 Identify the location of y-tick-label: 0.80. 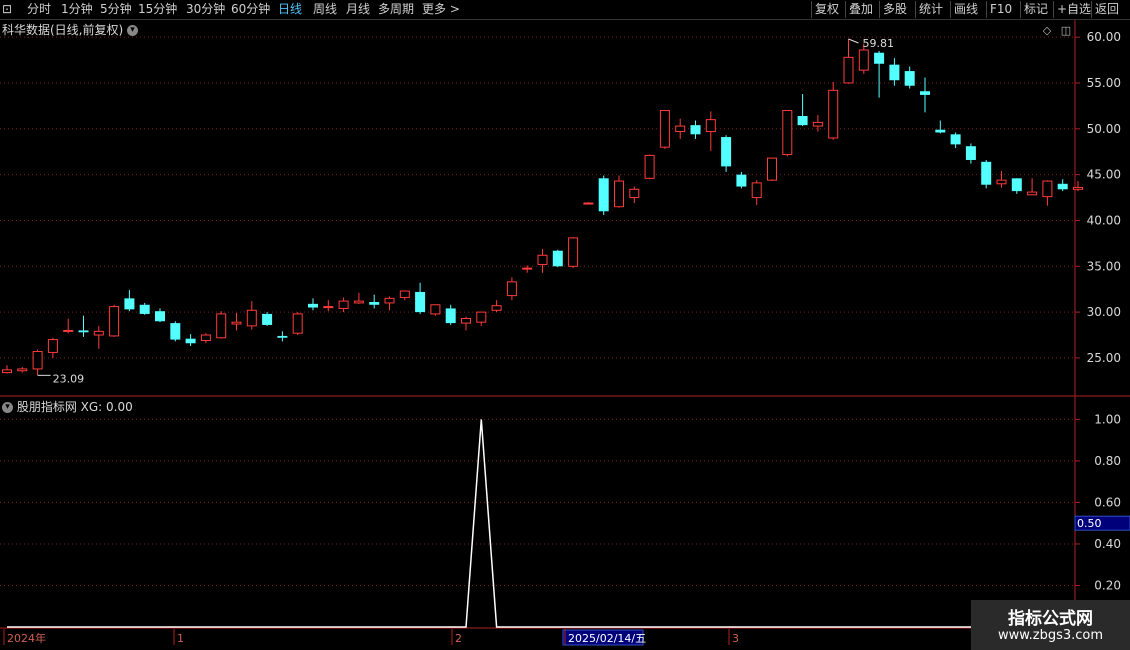
(1107, 461).